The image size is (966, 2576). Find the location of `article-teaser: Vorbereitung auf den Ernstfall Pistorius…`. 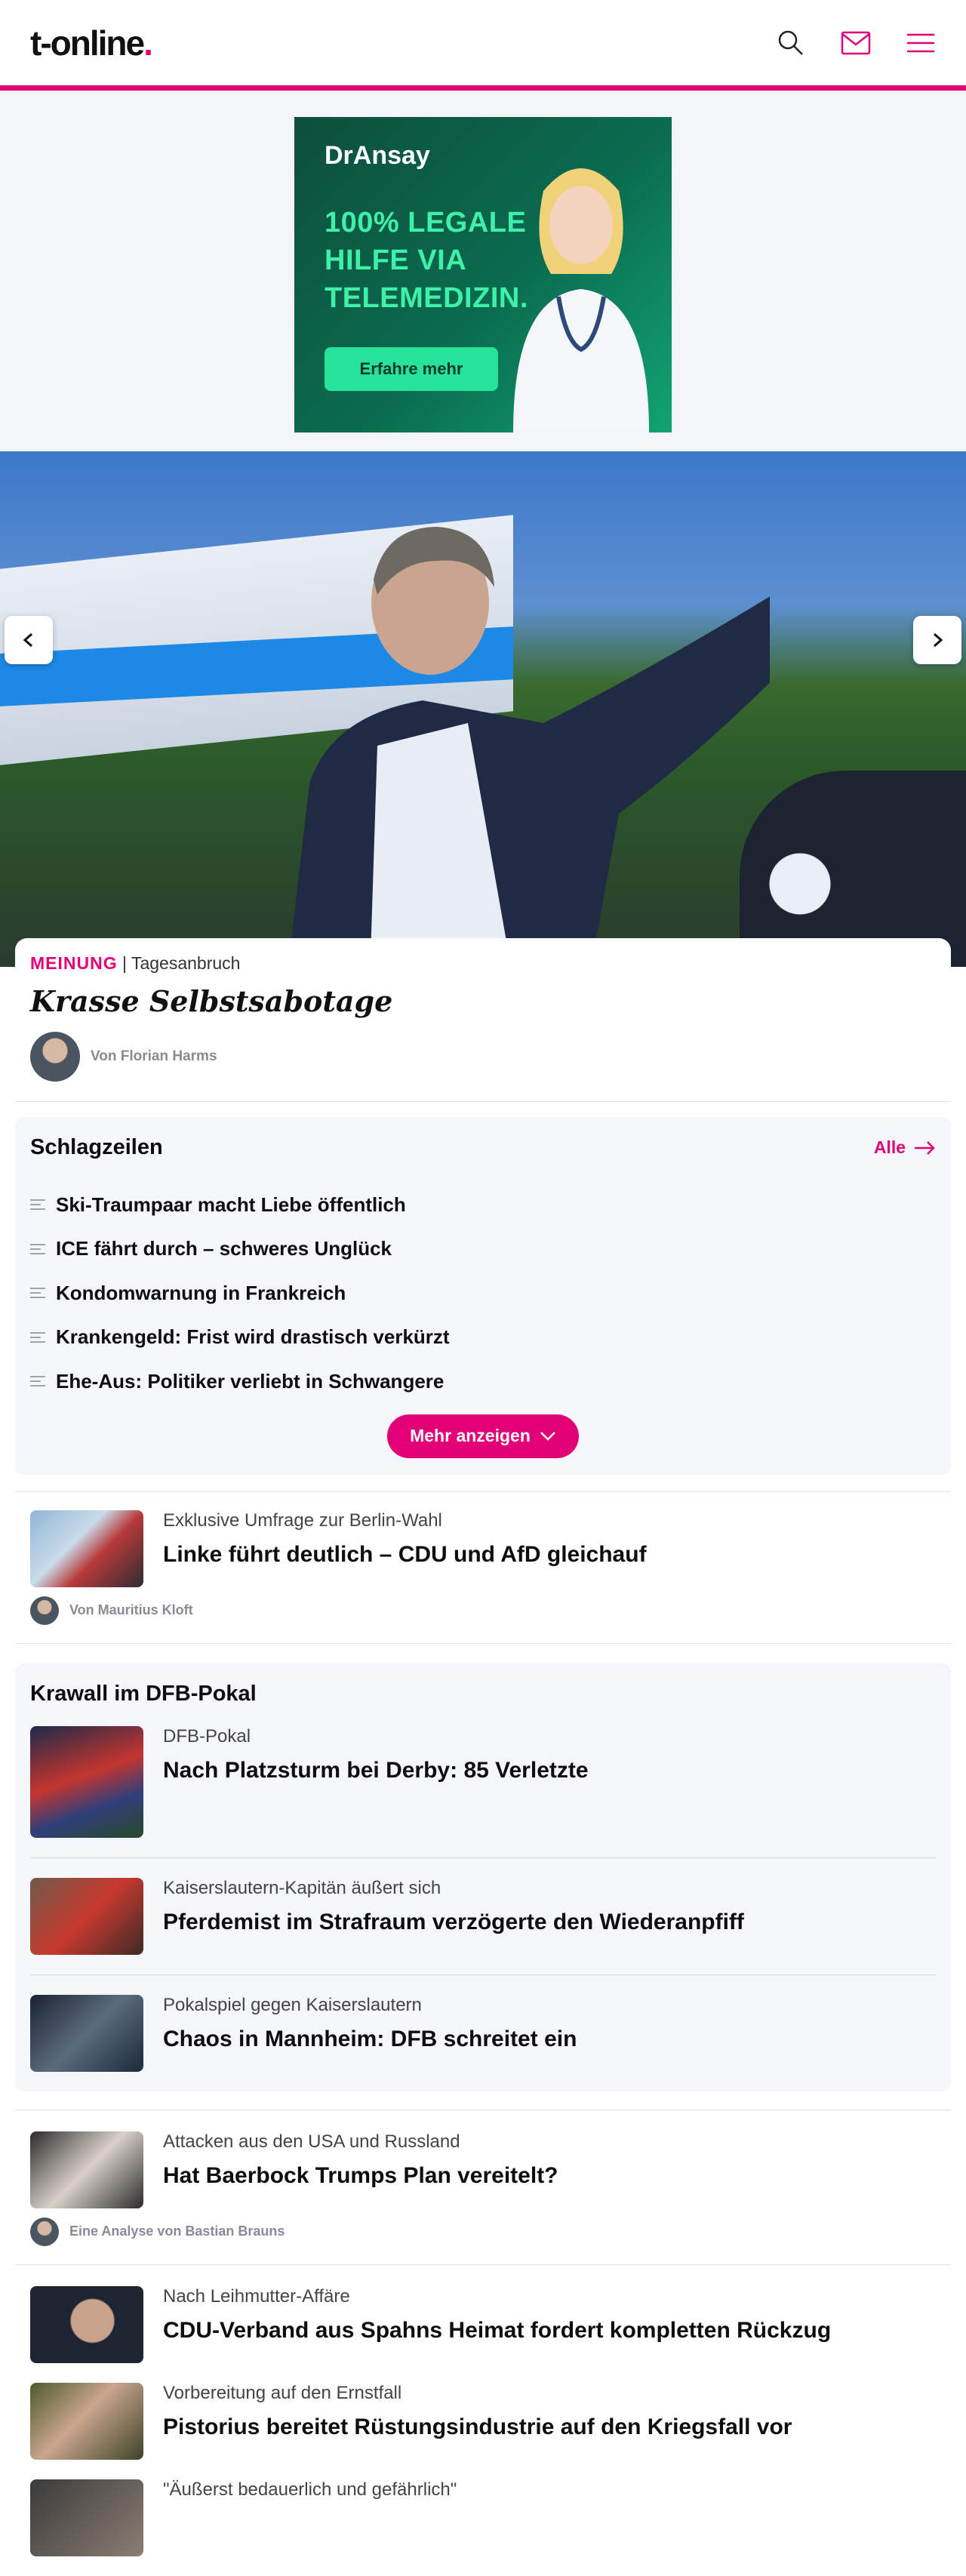

article-teaser: Vorbereitung auf den Ernstfall Pistorius… is located at coordinates (483, 2411).